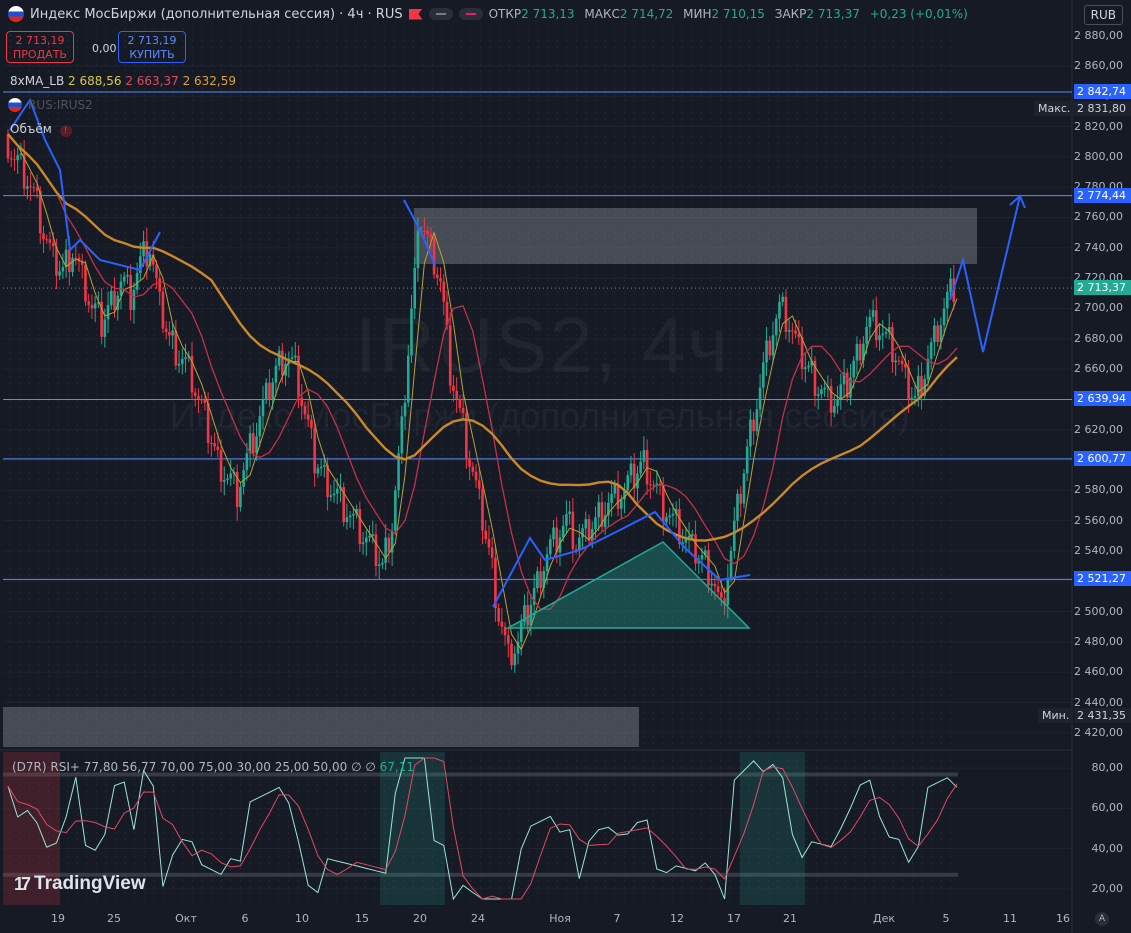 Image resolution: width=1131 pixels, height=933 pixels. Describe the element at coordinates (101, 767) in the screenshot. I see `rsi-param: 77,80` at that location.